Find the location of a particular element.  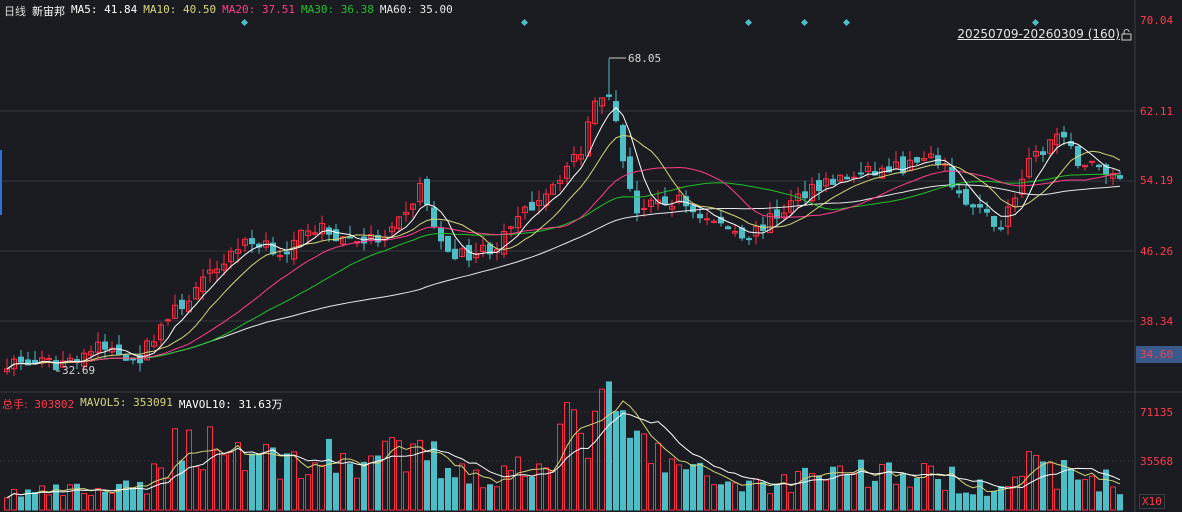

period-label: 日线 is located at coordinates (15, 11).